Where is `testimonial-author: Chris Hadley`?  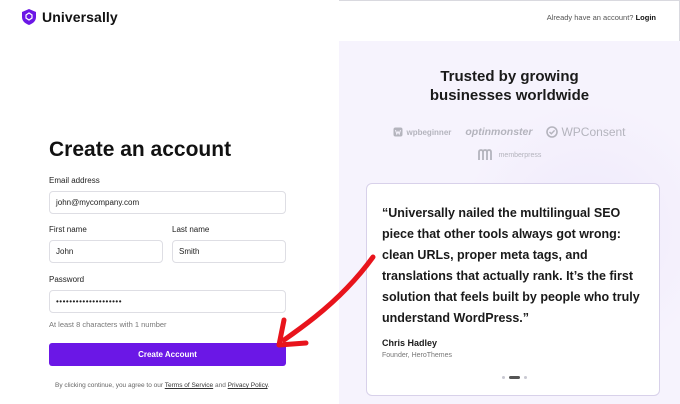 testimonial-author: Chris Hadley is located at coordinates (410, 343).